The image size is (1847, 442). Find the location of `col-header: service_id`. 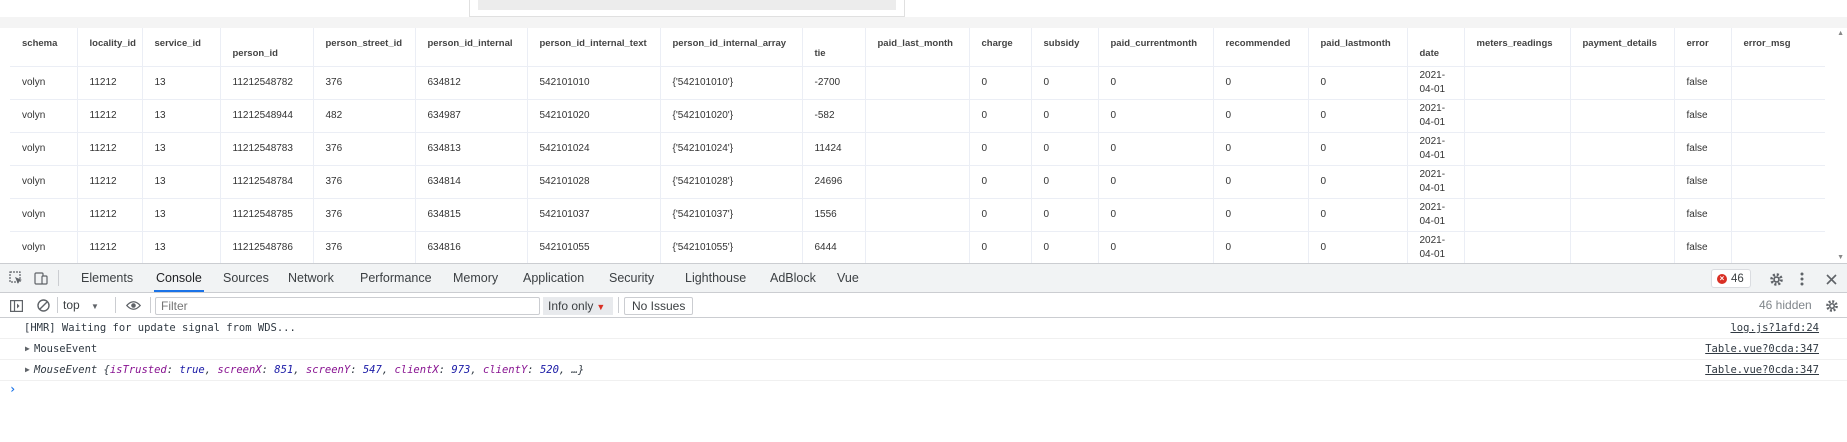

col-header: service_id is located at coordinates (181, 47).